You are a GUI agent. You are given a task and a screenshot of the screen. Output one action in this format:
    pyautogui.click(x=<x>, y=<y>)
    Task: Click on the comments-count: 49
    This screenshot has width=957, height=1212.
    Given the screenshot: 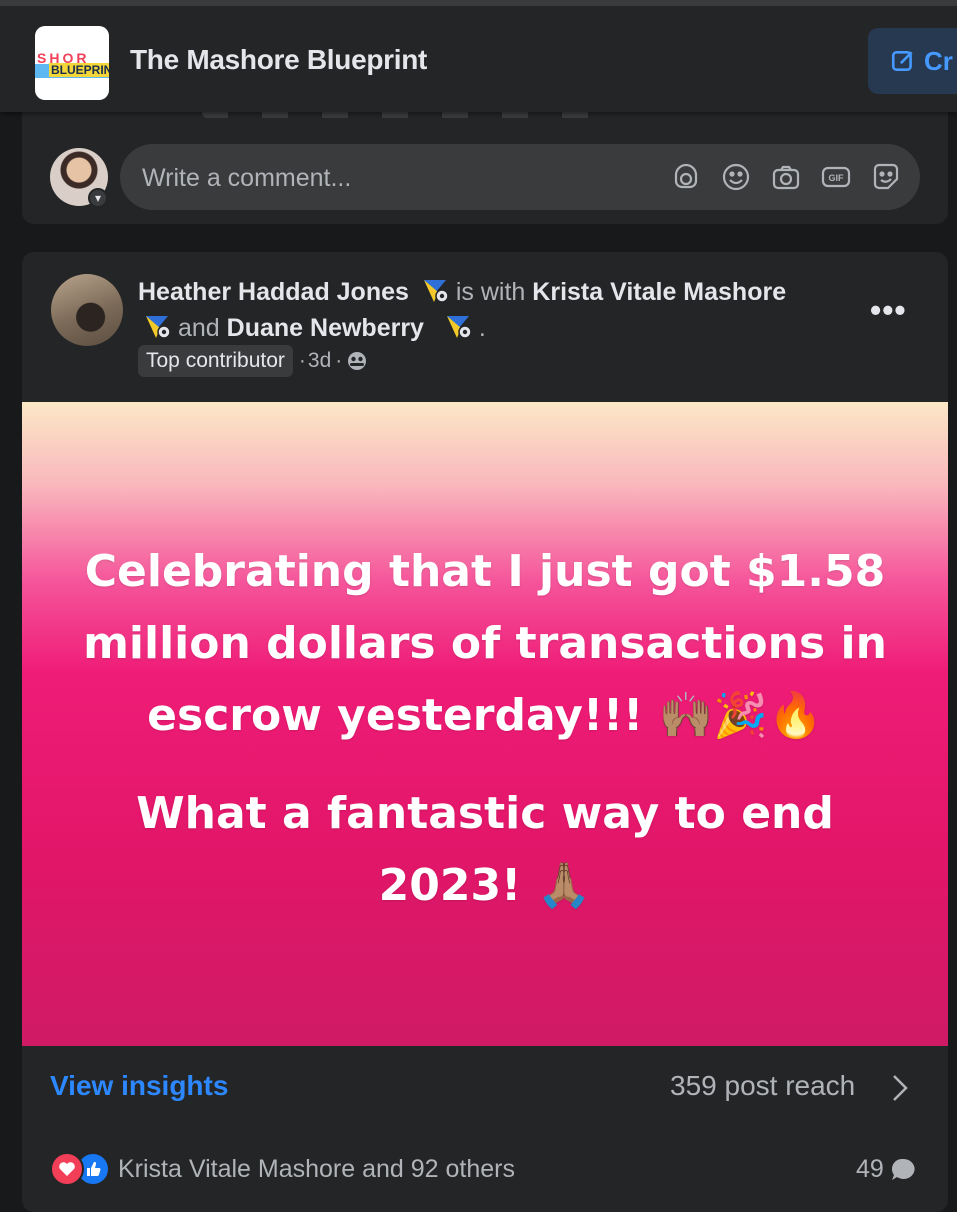 What is the action you would take?
    pyautogui.click(x=886, y=1169)
    